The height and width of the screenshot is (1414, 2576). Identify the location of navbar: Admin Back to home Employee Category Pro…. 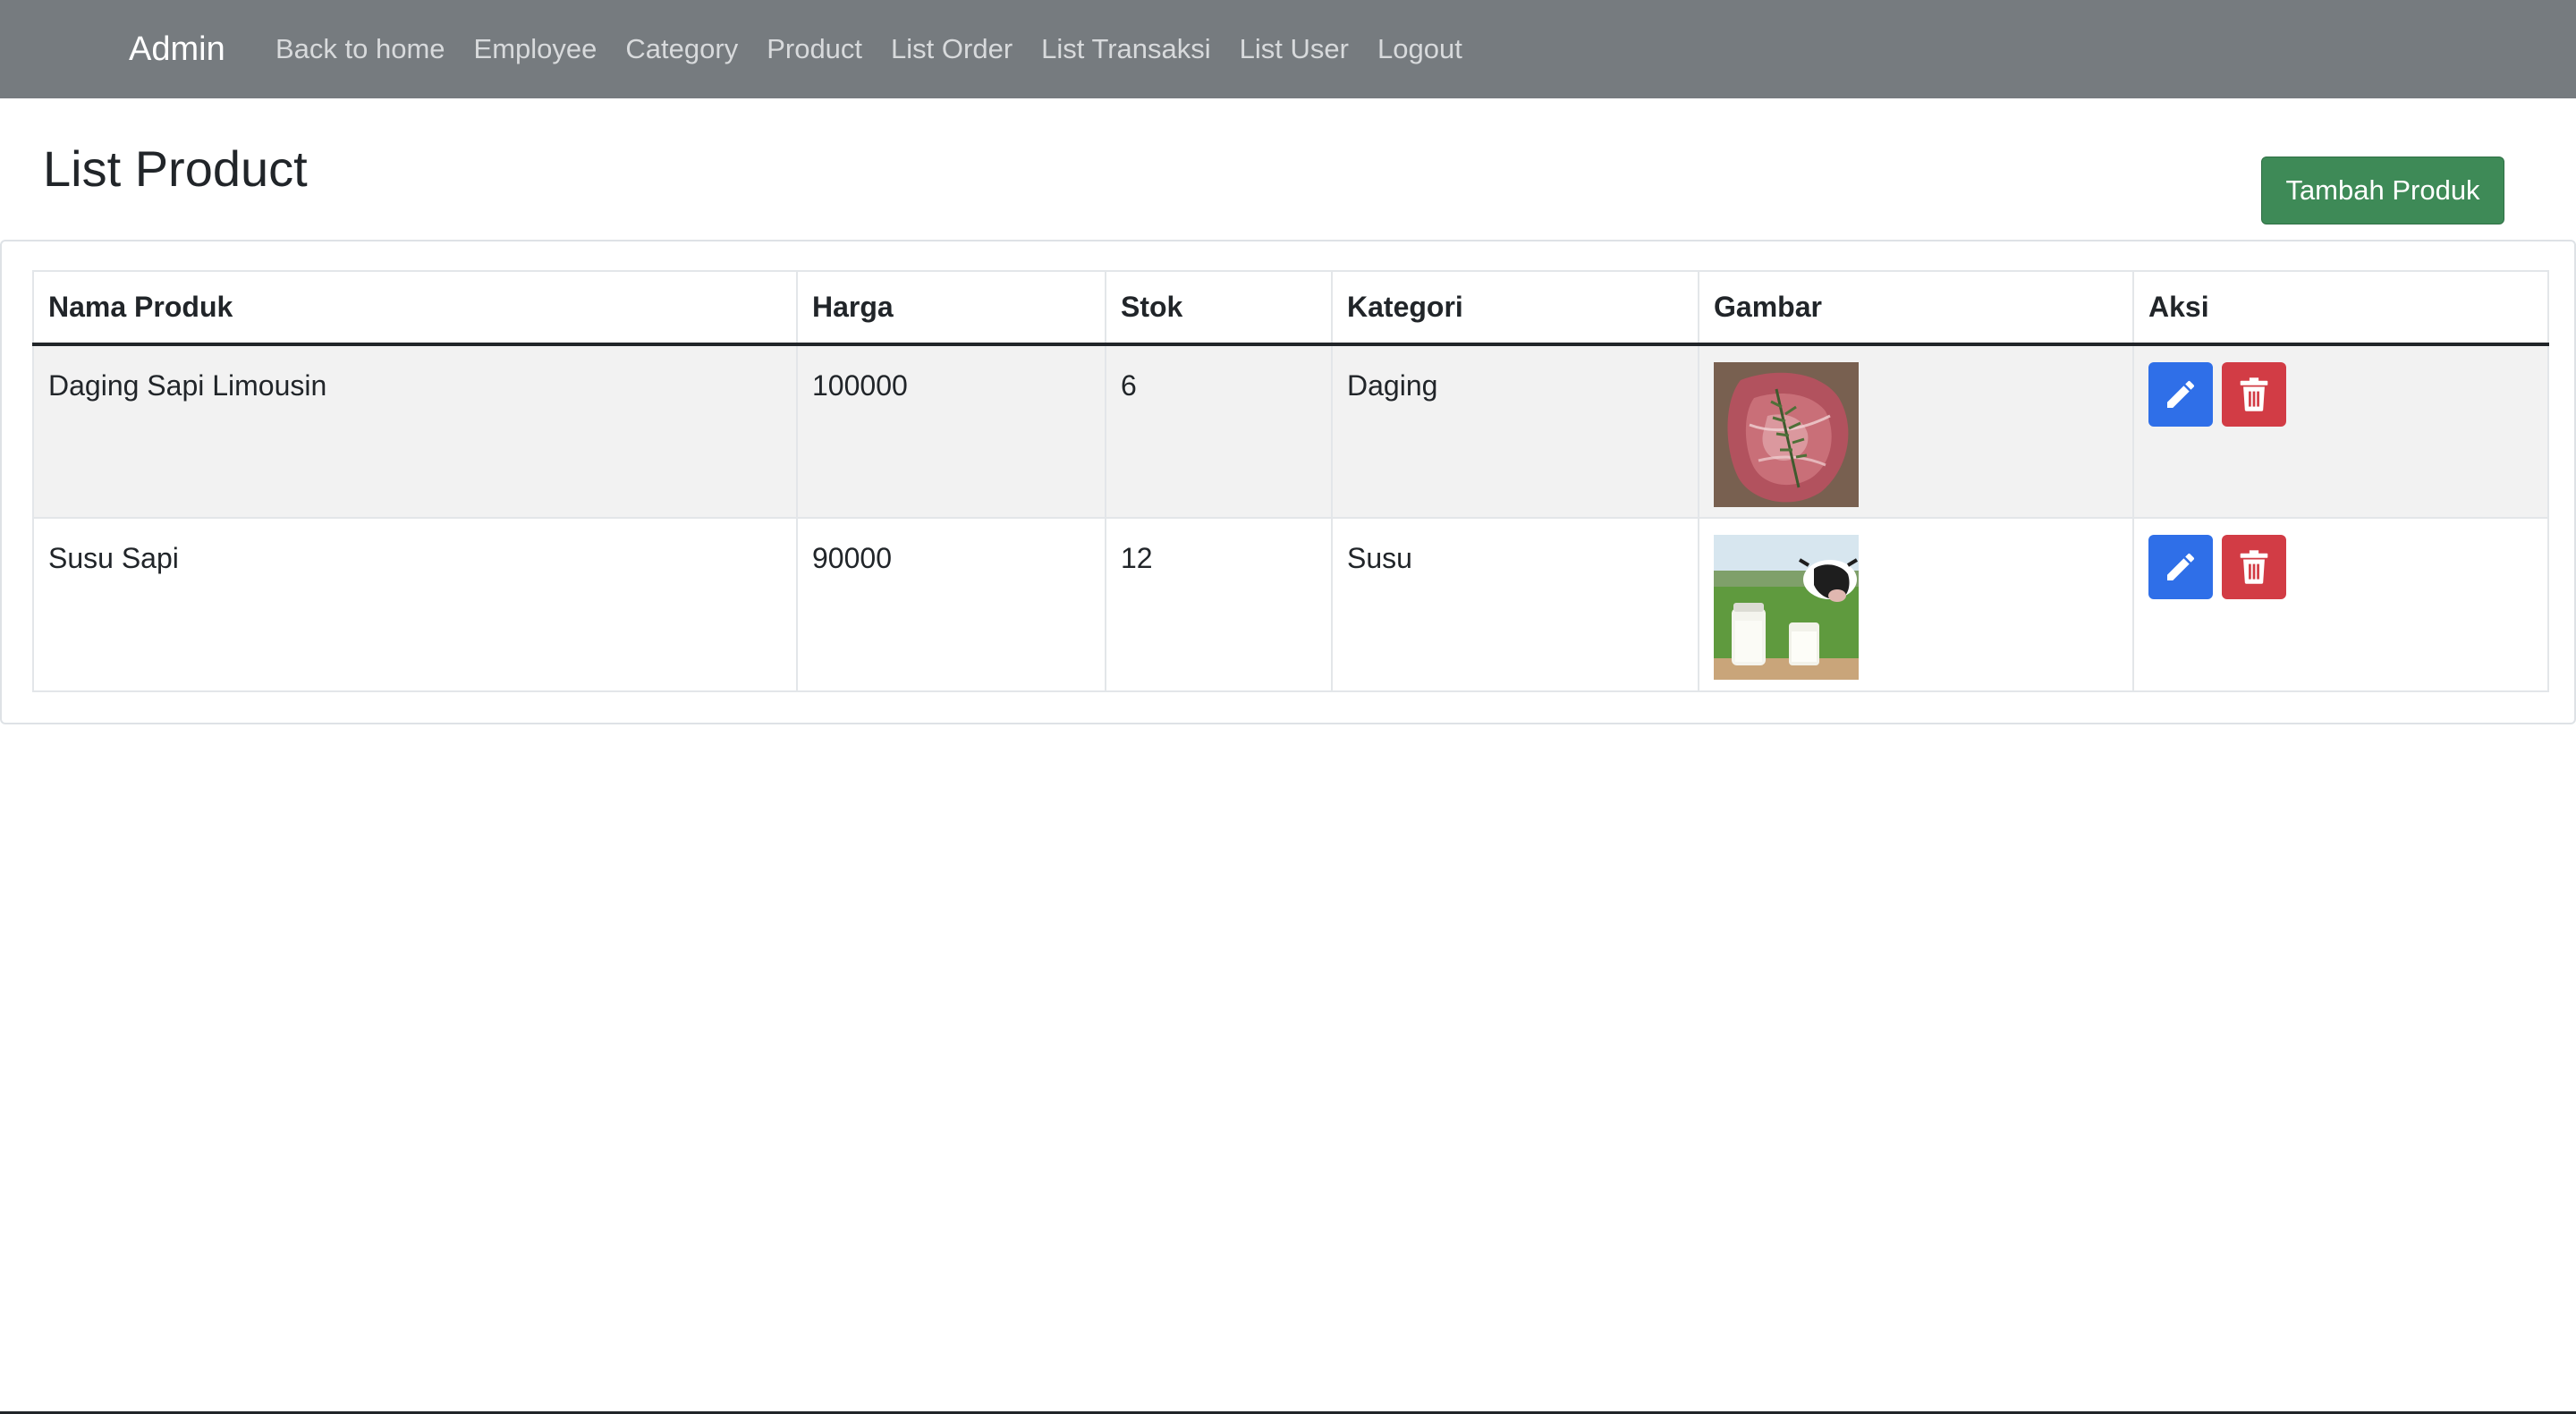
(1288, 49).